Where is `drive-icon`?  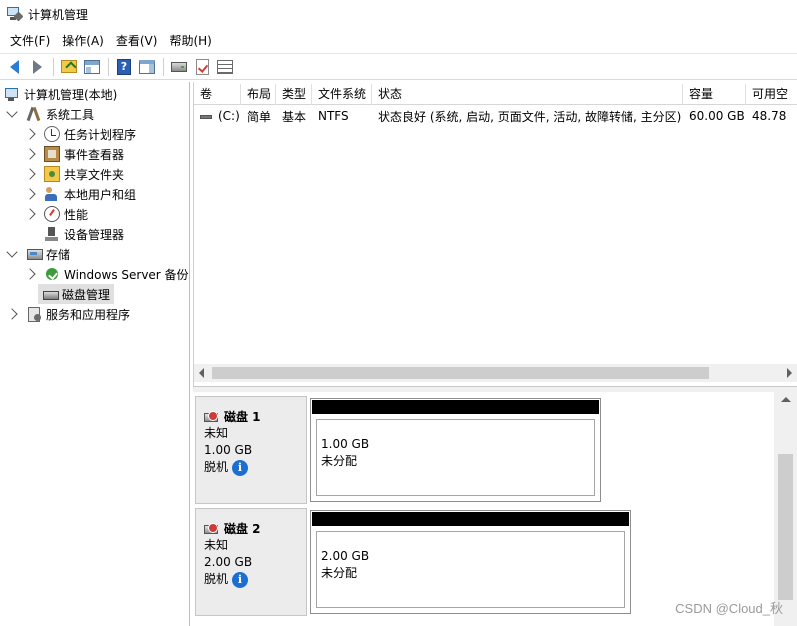
drive-icon is located at coordinates (179, 66).